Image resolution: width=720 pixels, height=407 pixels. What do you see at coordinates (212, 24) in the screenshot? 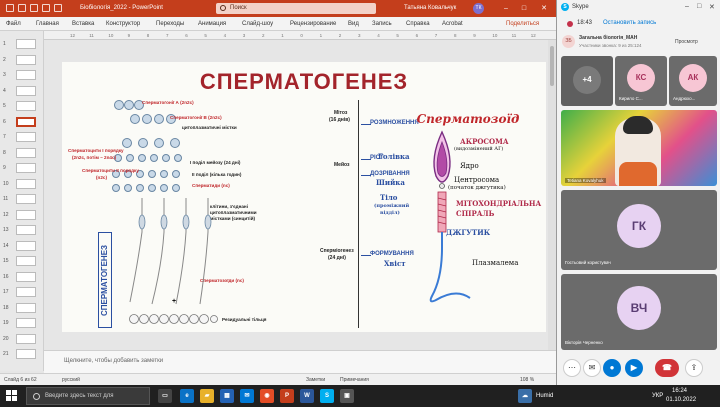
I see `tab-animation: Анимация` at bounding box center [212, 24].